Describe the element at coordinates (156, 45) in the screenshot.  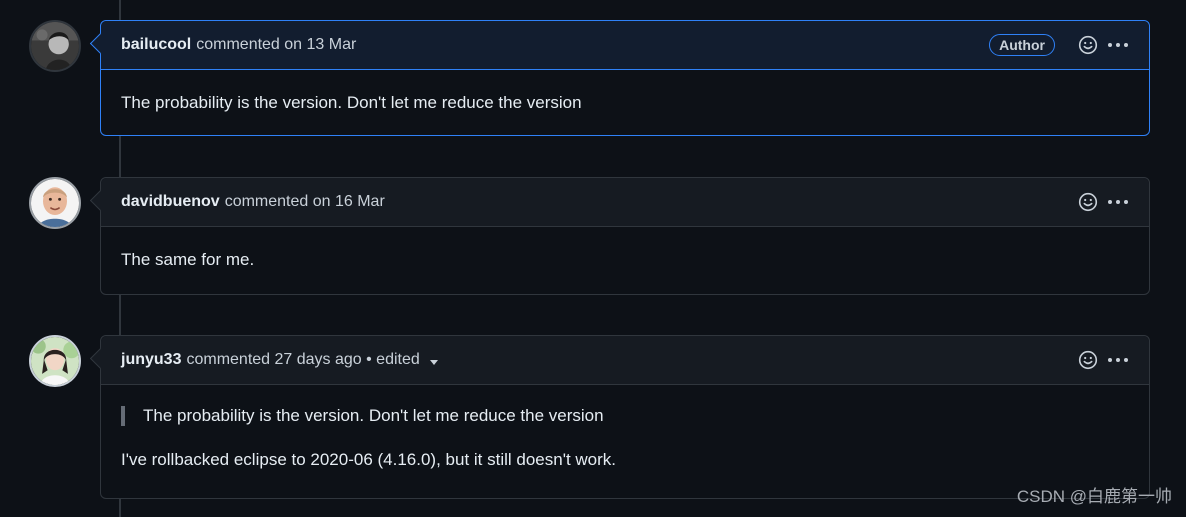
I see `comment-author-link: bailucool` at that location.